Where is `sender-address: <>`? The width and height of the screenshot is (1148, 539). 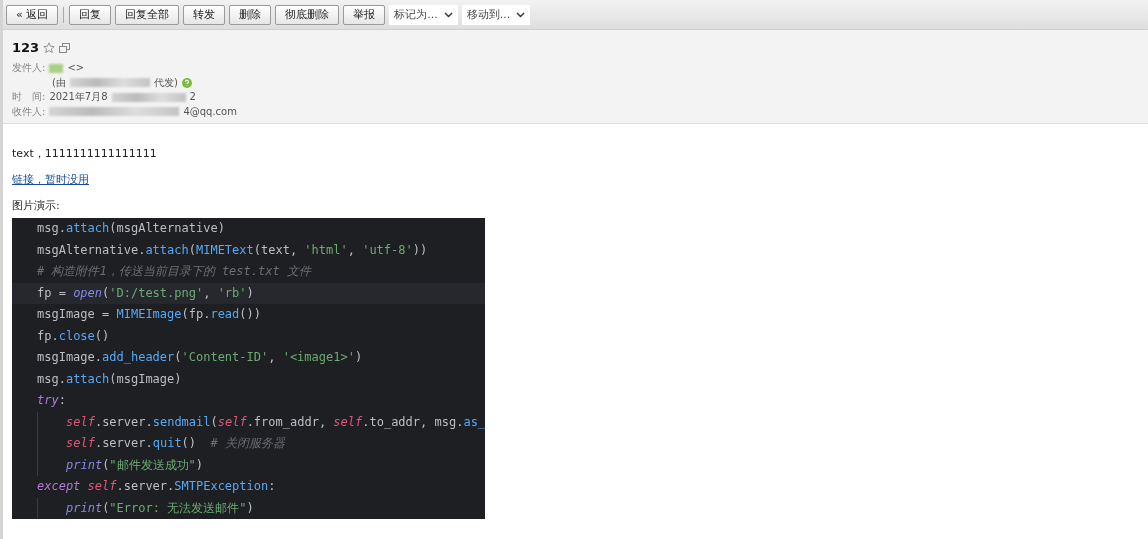 sender-address: <> is located at coordinates (76, 68).